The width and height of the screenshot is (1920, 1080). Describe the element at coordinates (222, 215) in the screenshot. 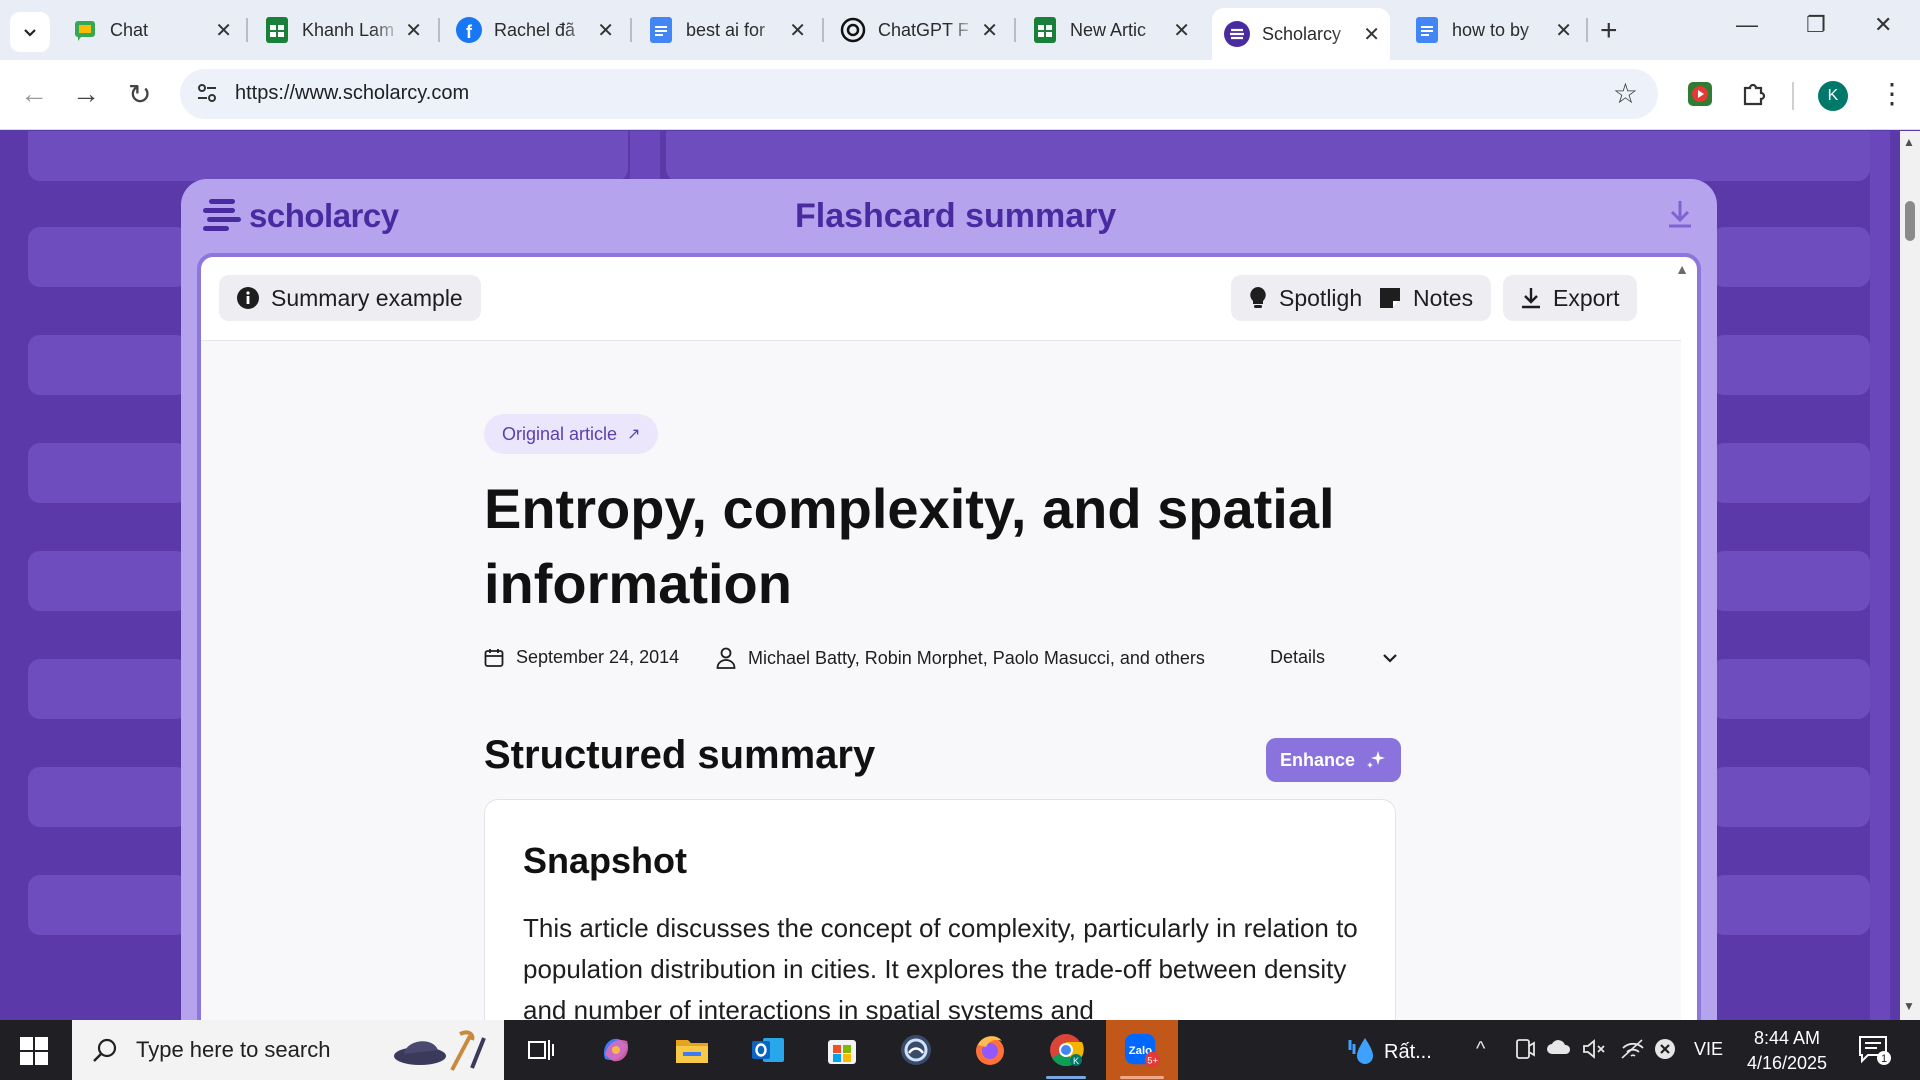

I see `scholarcy-logo-icon` at that location.